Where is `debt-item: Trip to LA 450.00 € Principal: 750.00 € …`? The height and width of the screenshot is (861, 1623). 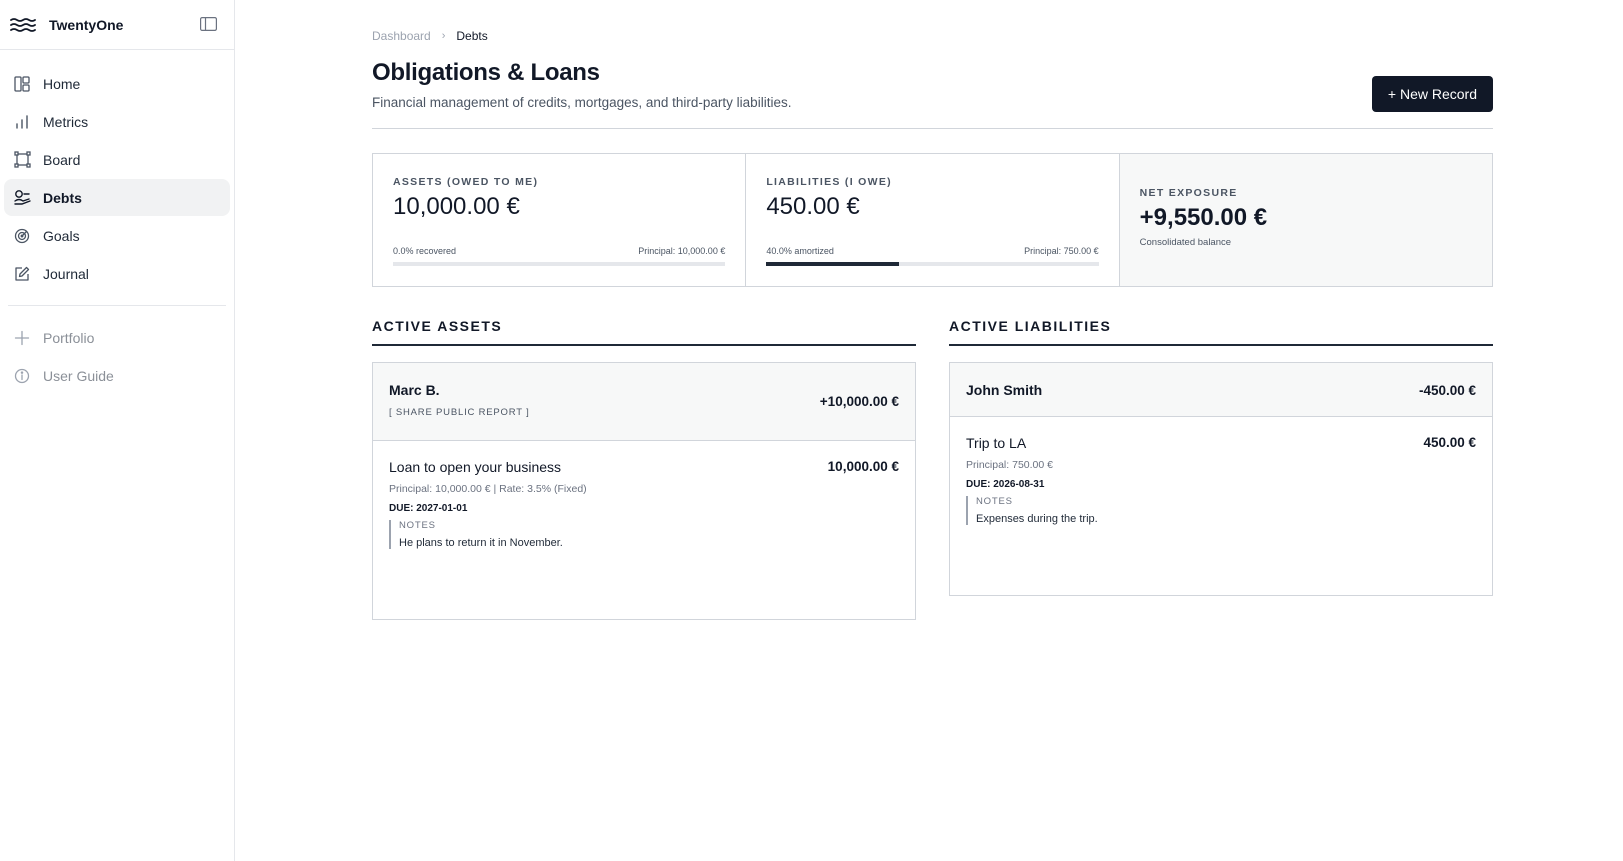 debt-item: Trip to LA 450.00 € Principal: 750.00 € … is located at coordinates (1221, 471).